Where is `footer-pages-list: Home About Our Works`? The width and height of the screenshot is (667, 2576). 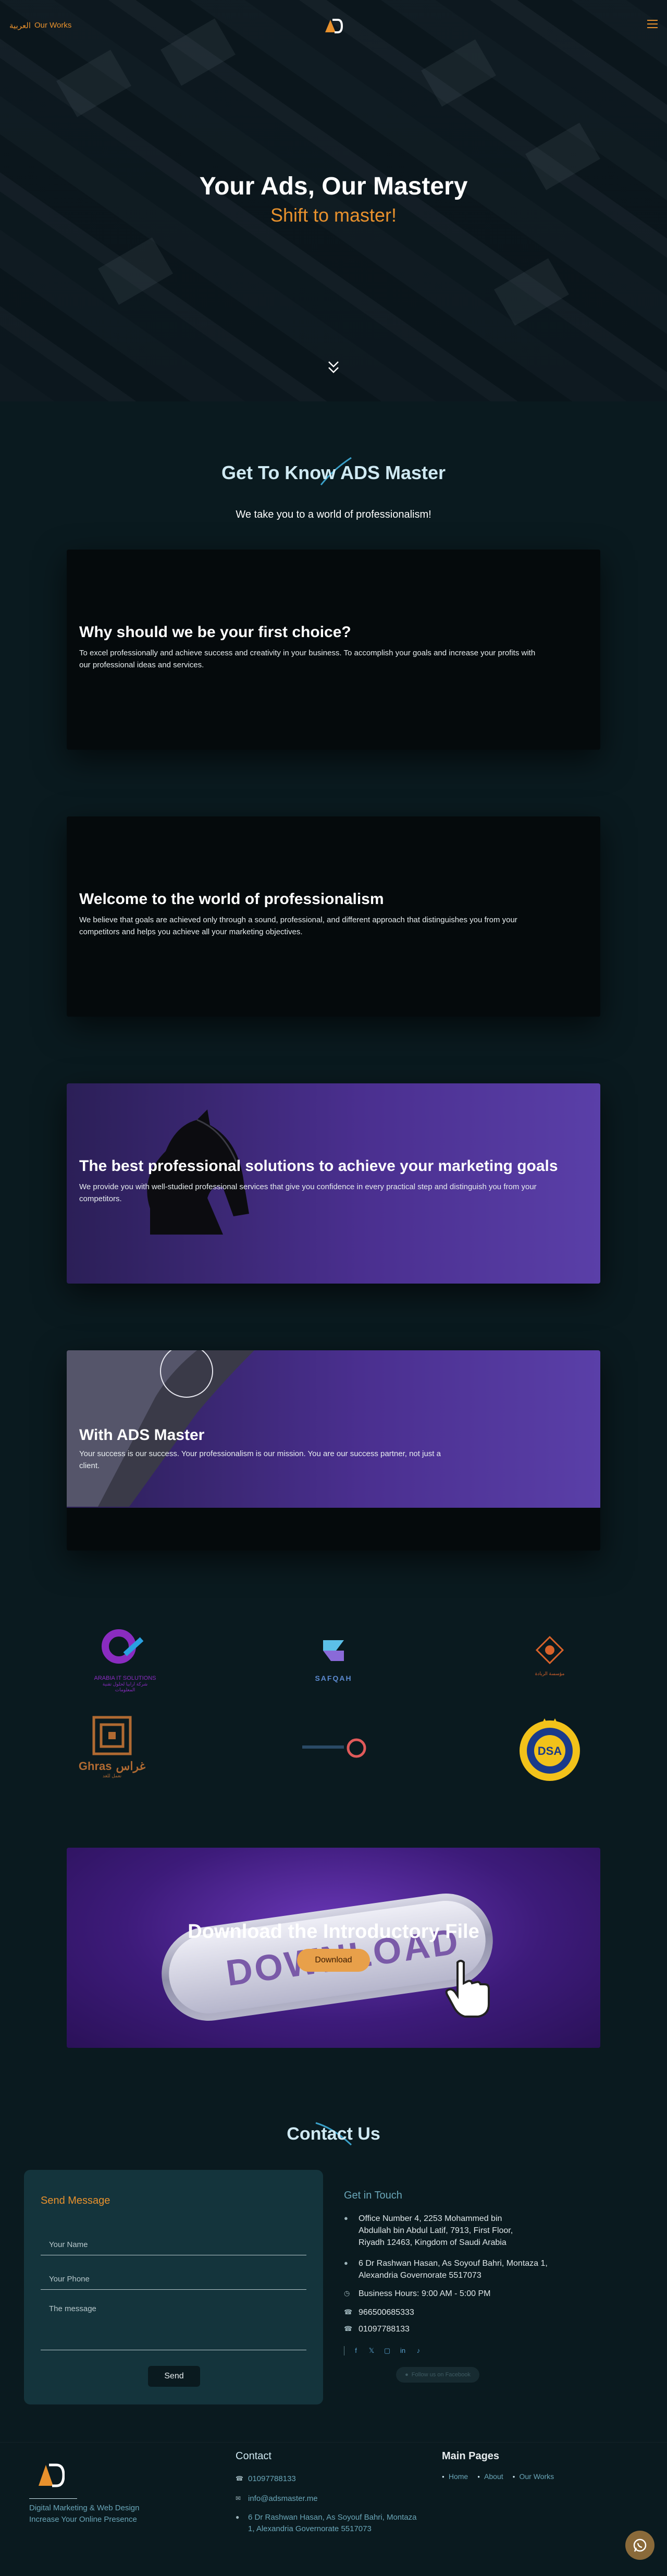
footer-pages-list: Home About Our Works is located at coordinates (498, 2476).